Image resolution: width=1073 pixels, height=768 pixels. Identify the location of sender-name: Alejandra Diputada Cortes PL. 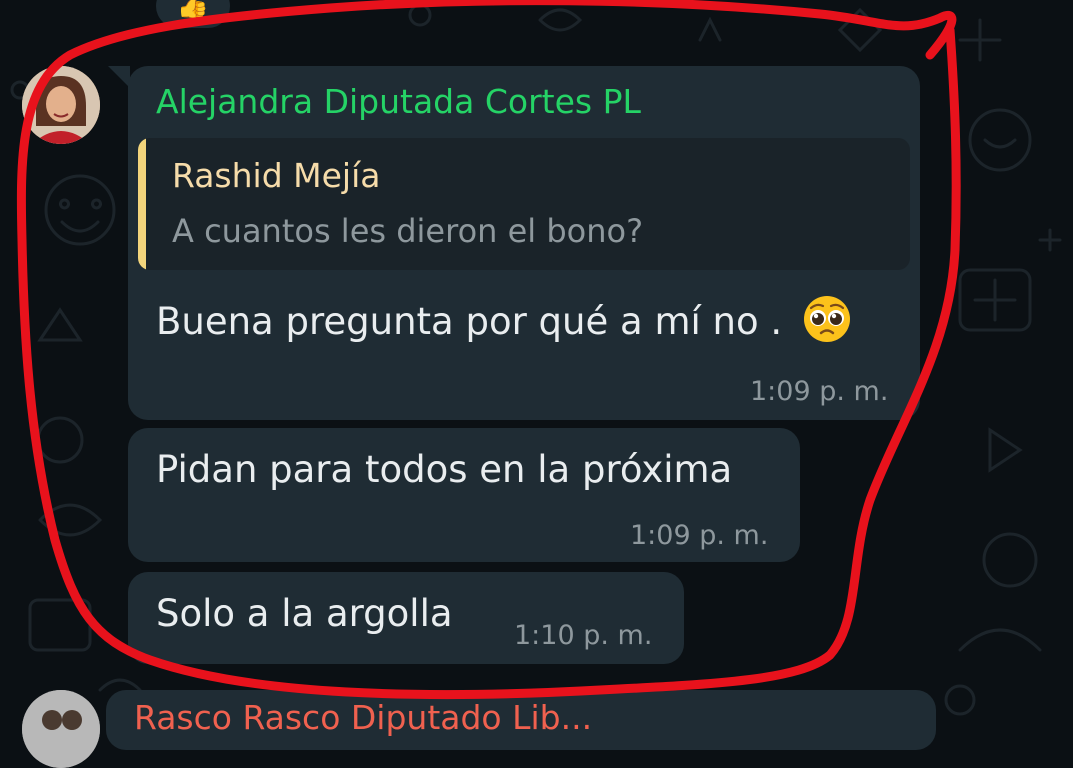
(398, 101).